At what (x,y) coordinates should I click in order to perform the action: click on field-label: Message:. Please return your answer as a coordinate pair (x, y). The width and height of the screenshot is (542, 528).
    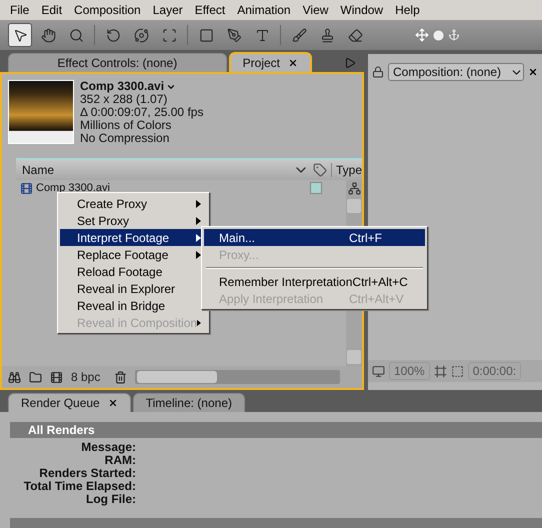
    Looking at the image, I should click on (108, 447).